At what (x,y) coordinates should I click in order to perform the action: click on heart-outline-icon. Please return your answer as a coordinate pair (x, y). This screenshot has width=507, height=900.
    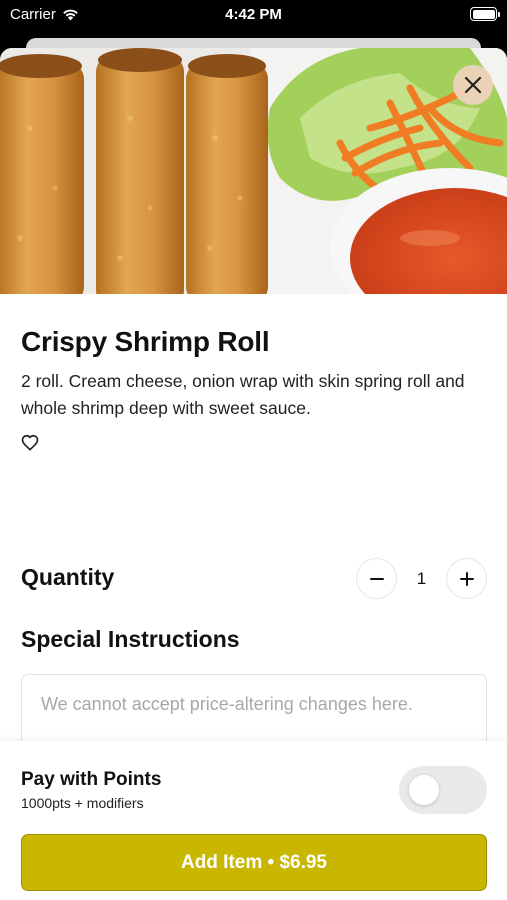
    Looking at the image, I should click on (30, 442).